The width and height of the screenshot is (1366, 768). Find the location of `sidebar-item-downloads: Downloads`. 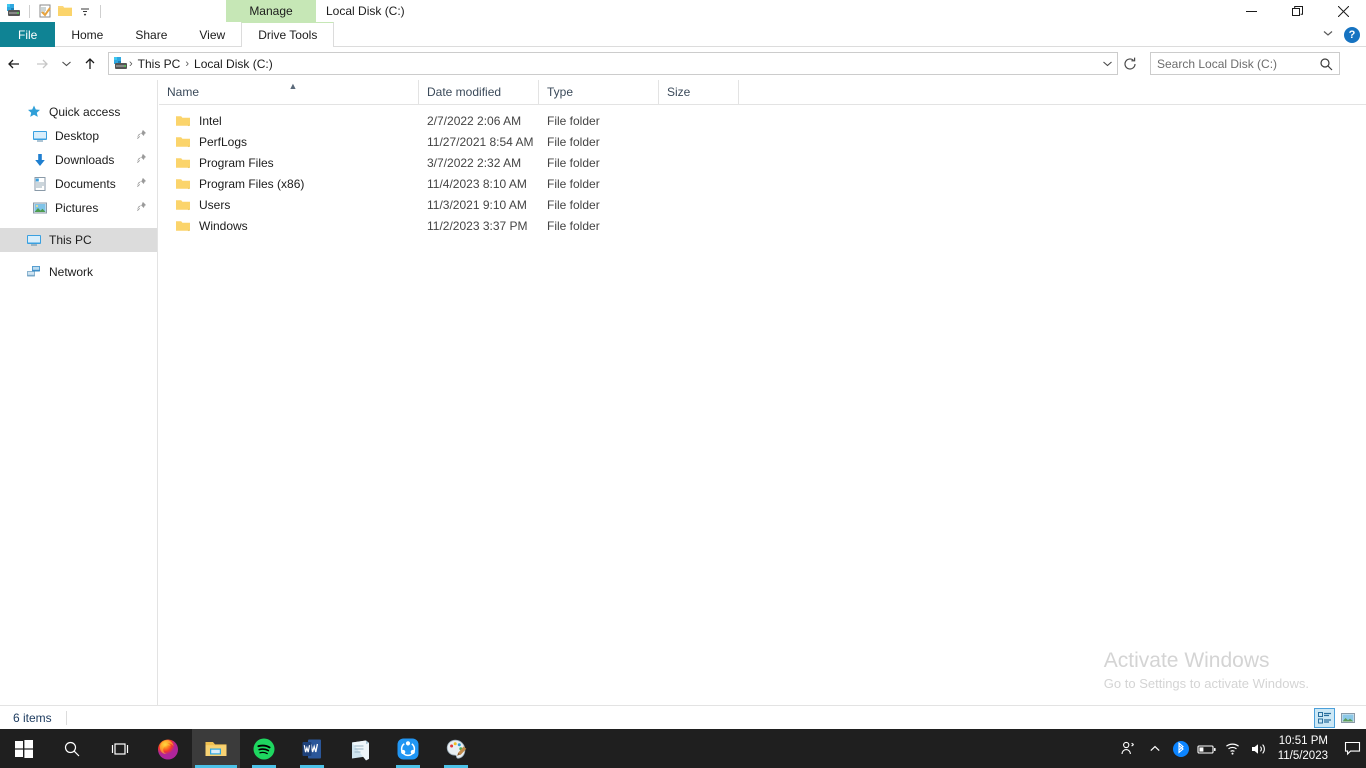

sidebar-item-downloads: Downloads is located at coordinates (78, 160).